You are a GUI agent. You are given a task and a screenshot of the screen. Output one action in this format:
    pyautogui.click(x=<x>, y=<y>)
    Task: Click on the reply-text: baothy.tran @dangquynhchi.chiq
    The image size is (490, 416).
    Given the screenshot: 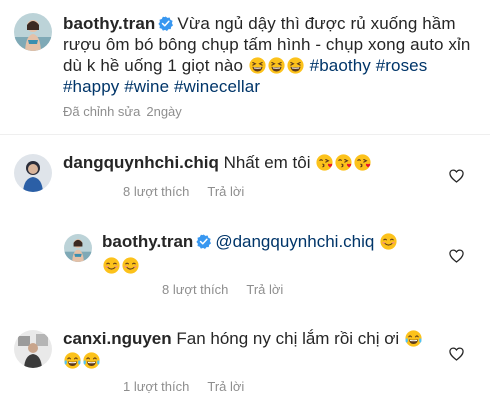 What is the action you would take?
    pyautogui.click(x=267, y=254)
    